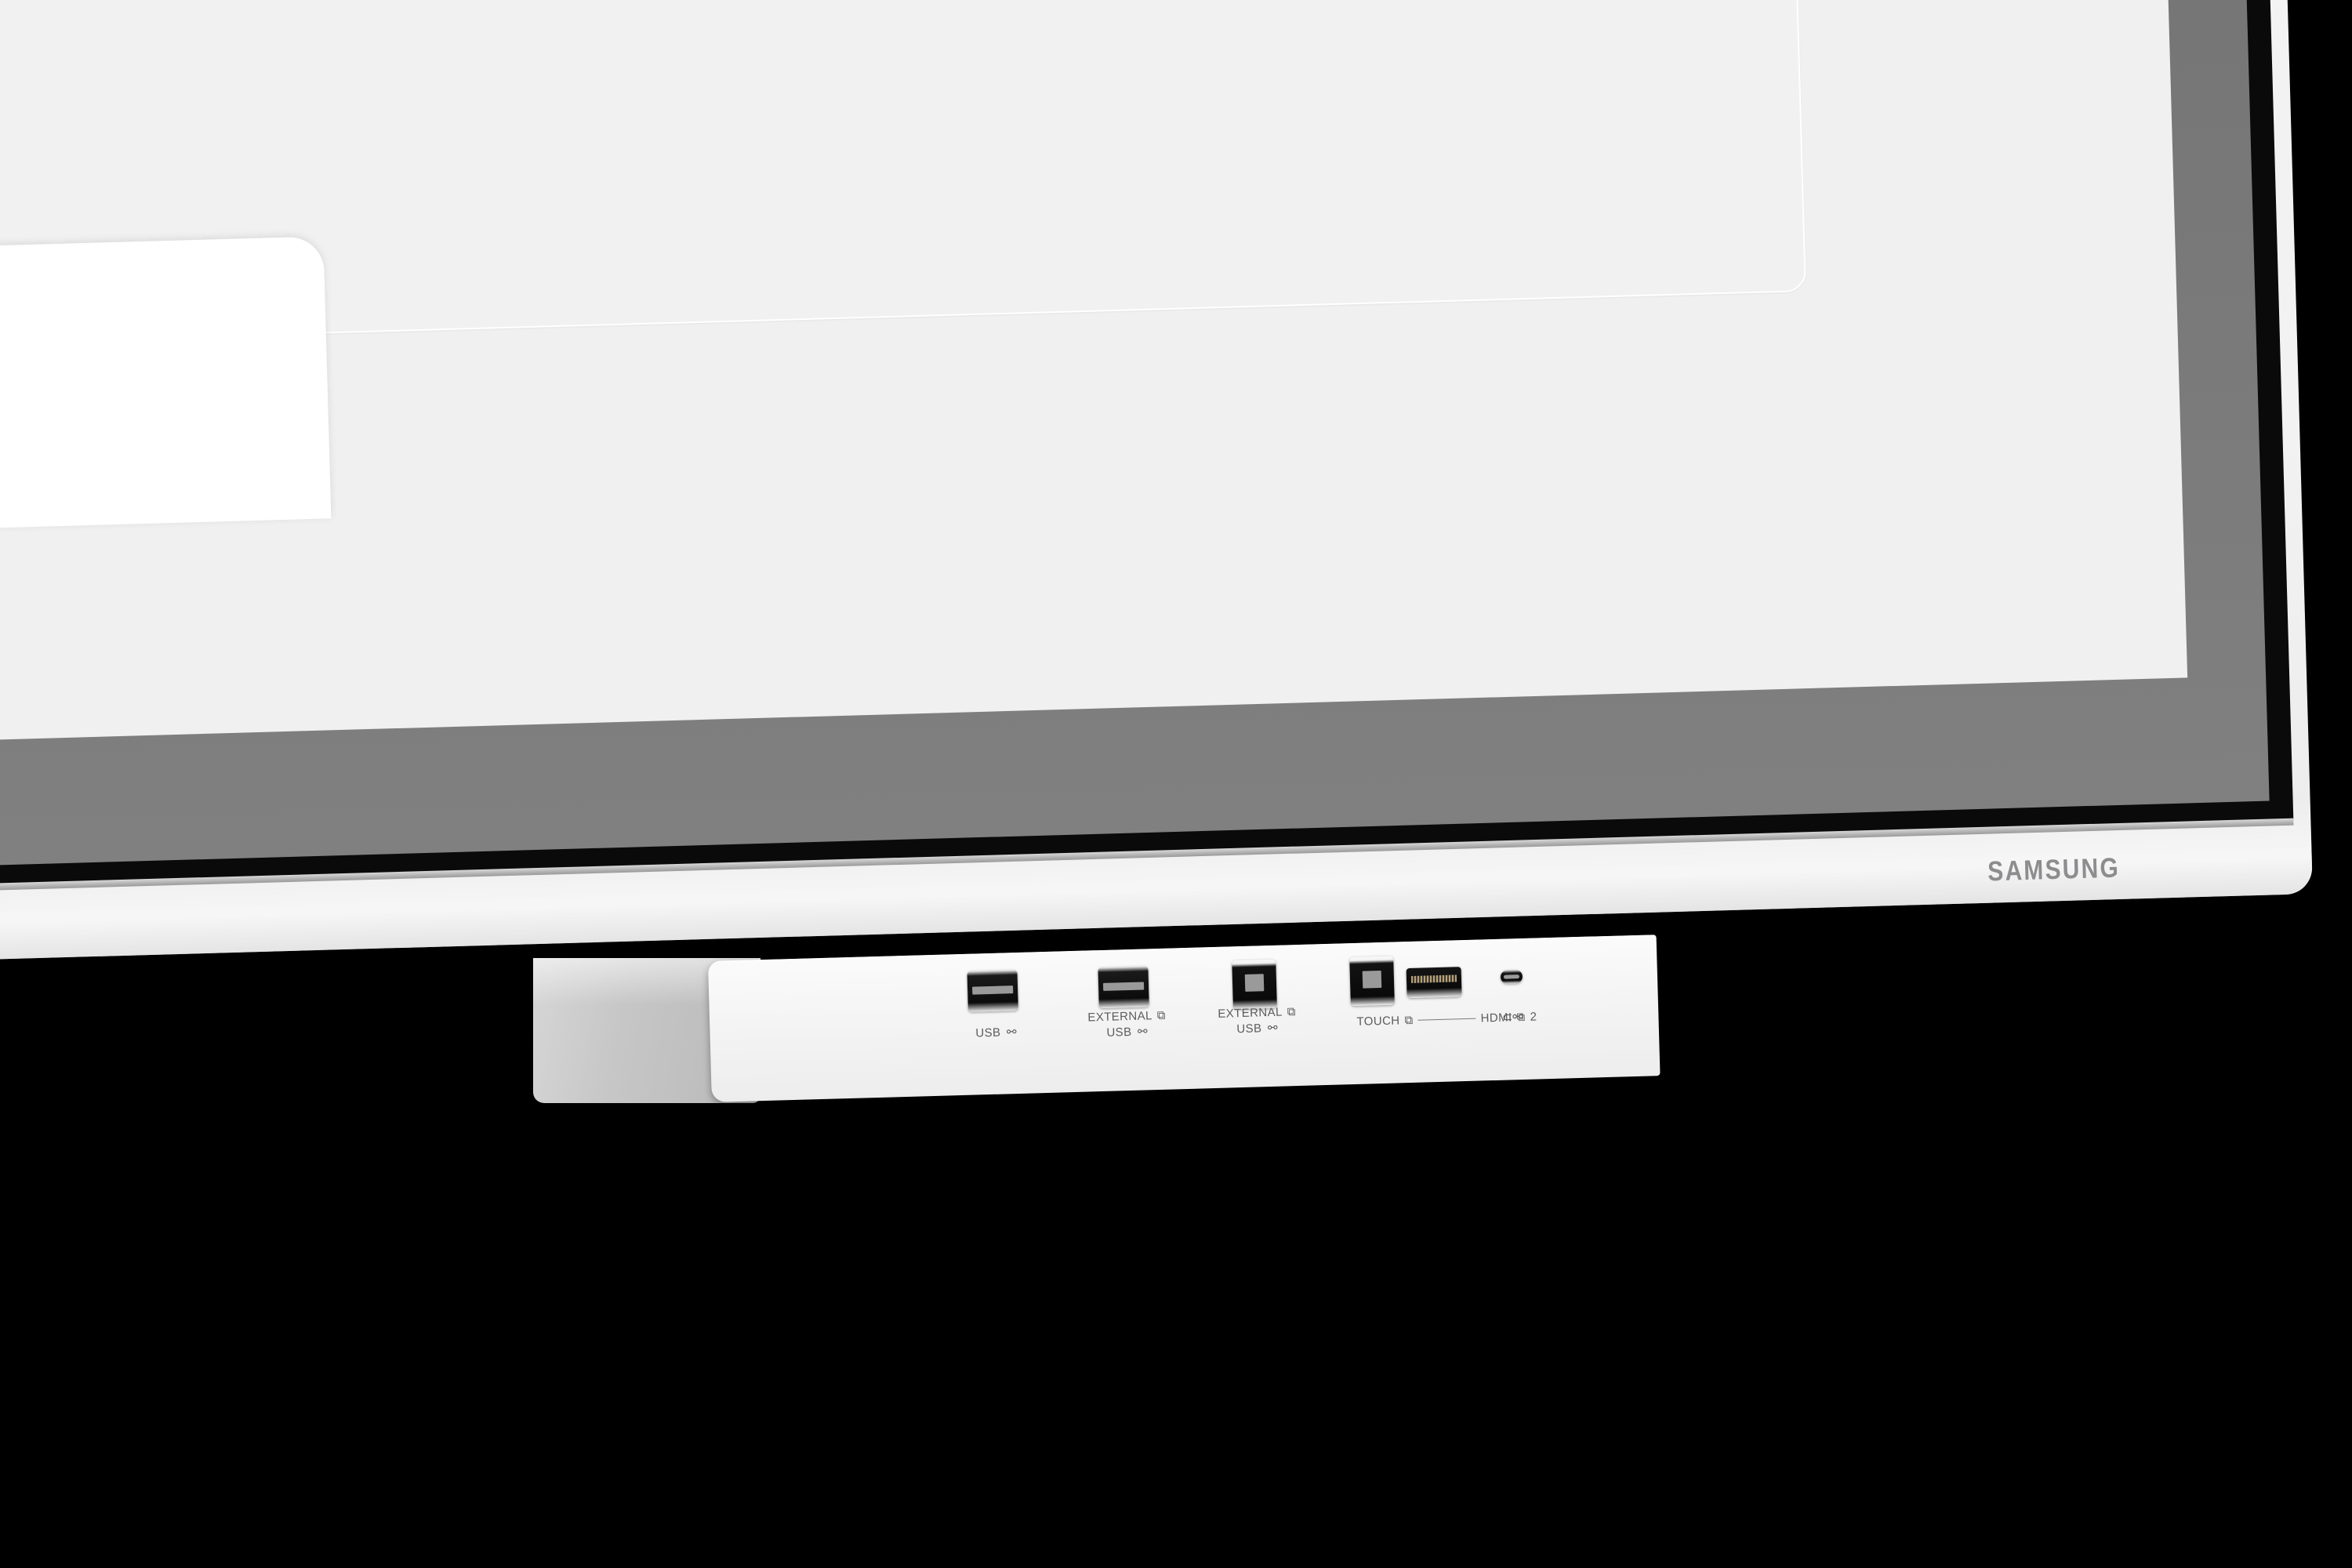 The image size is (2352, 1568). What do you see at coordinates (2054, 869) in the screenshot?
I see `samsung-wordmark: SAMSUNG` at bounding box center [2054, 869].